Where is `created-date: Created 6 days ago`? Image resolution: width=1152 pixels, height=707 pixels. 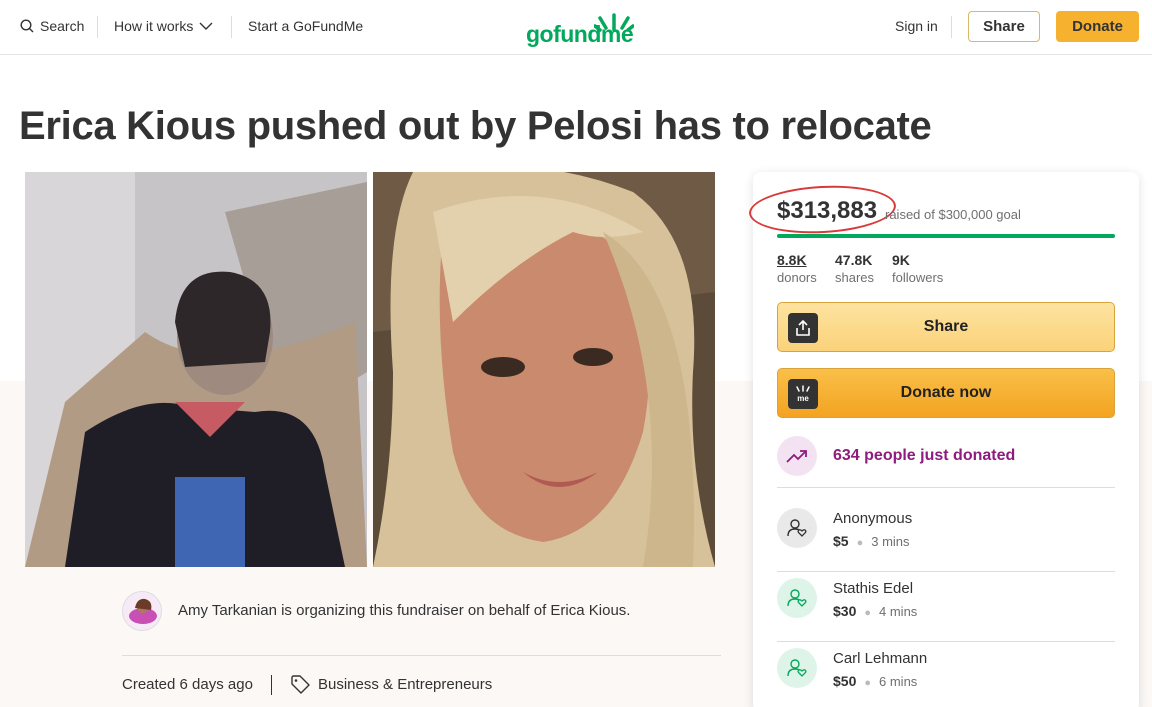
created-date: Created 6 days ago is located at coordinates (187, 684).